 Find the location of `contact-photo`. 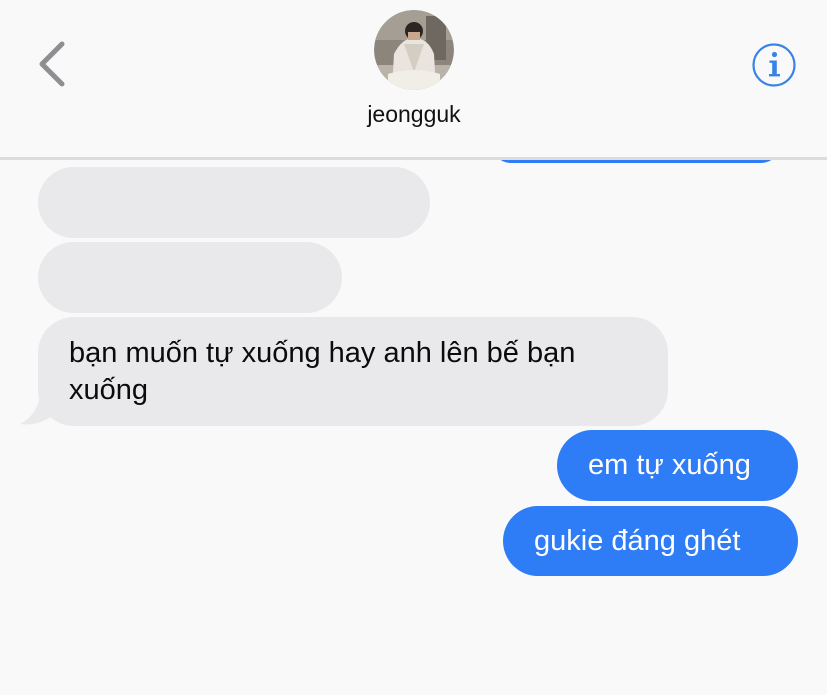

contact-photo is located at coordinates (414, 50).